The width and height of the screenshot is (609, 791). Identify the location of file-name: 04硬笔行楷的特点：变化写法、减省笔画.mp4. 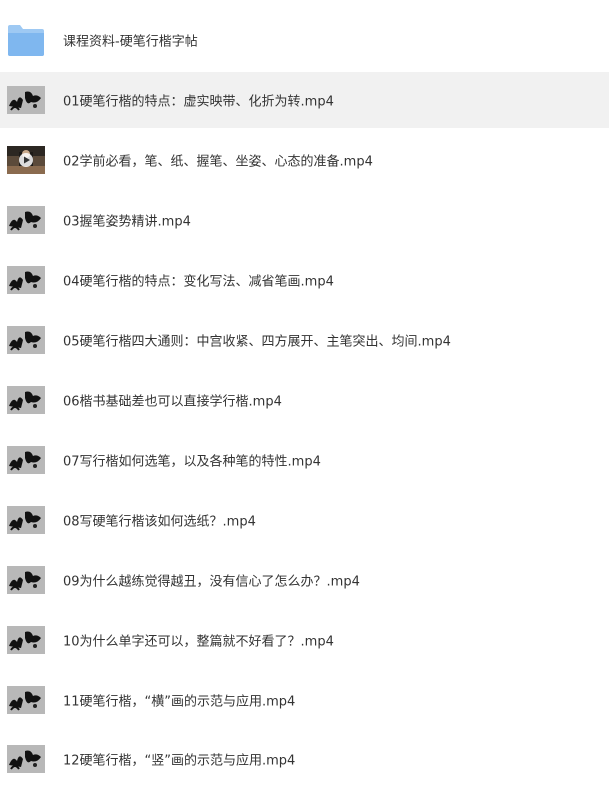
(198, 282).